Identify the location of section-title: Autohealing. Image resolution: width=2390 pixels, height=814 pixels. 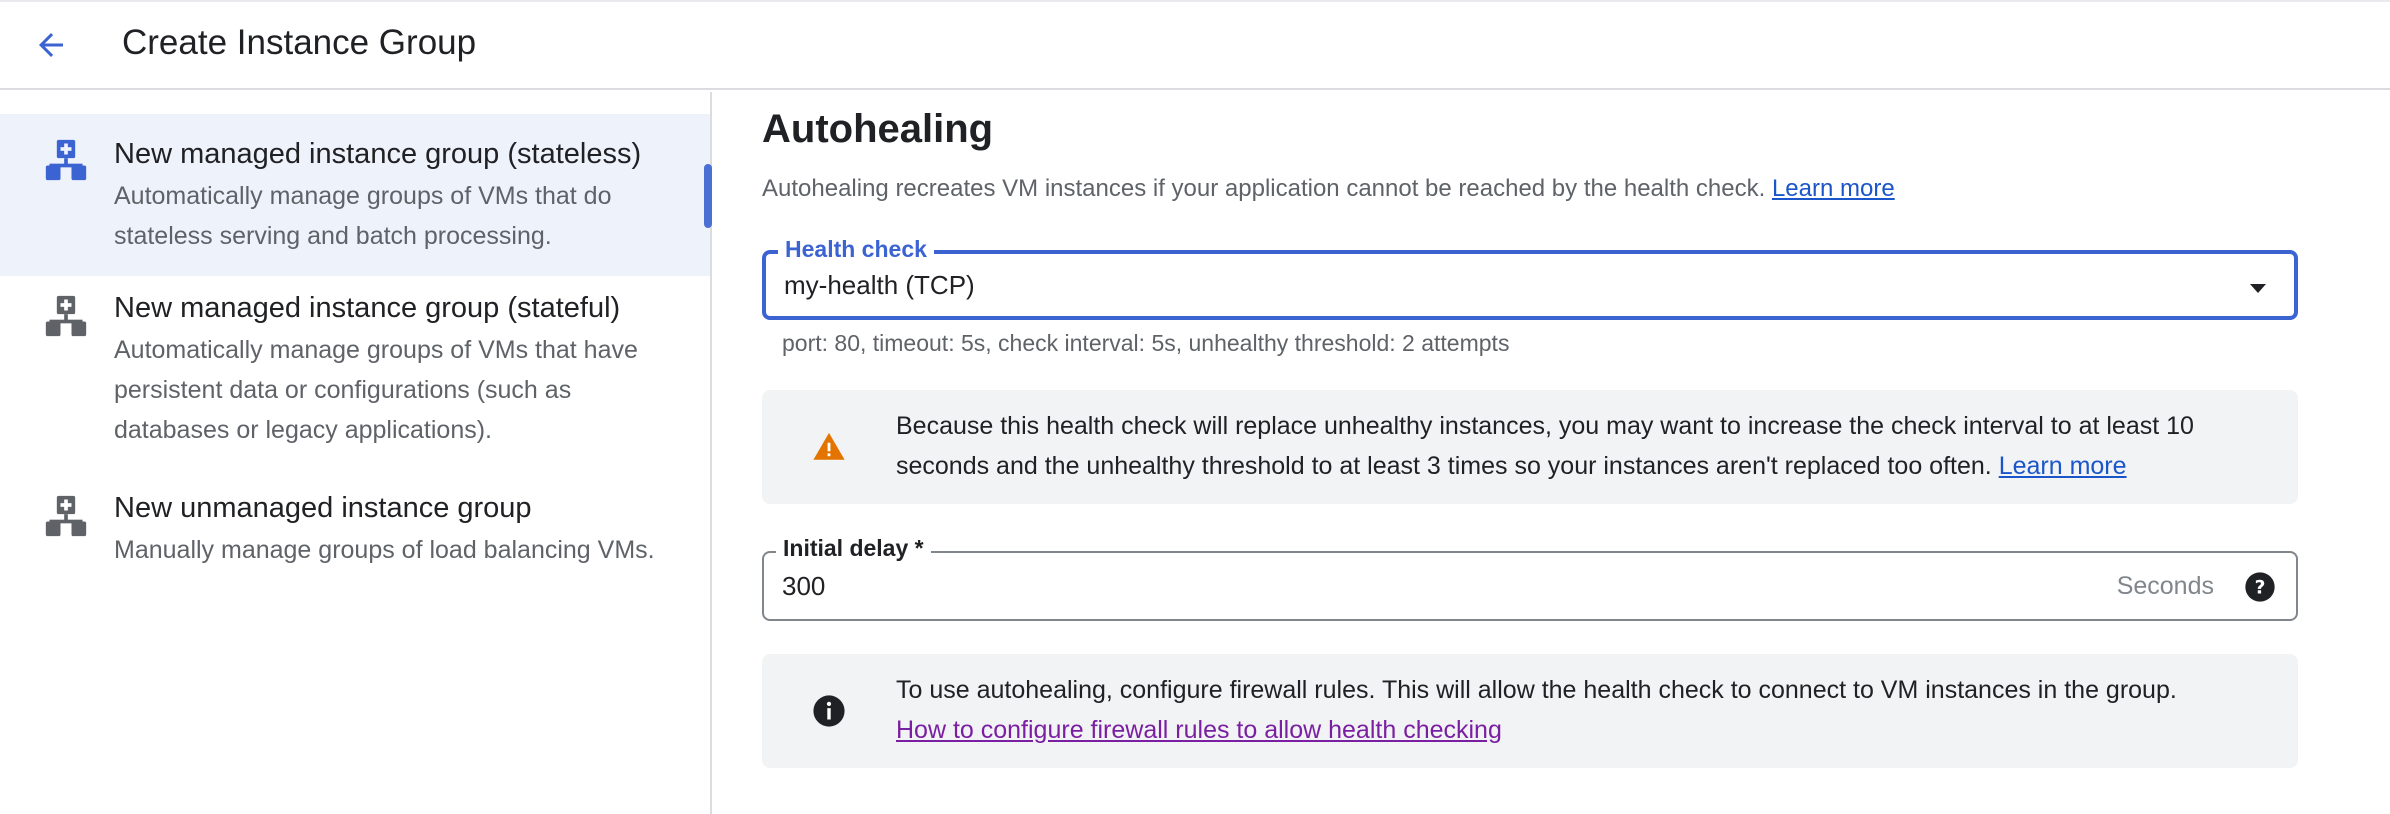
(878, 129).